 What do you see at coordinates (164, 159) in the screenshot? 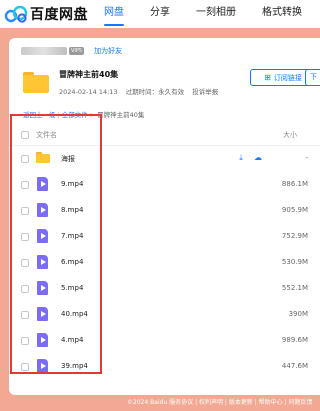
I see `list-item: 海报 ⤓ ☁ -` at bounding box center [164, 159].